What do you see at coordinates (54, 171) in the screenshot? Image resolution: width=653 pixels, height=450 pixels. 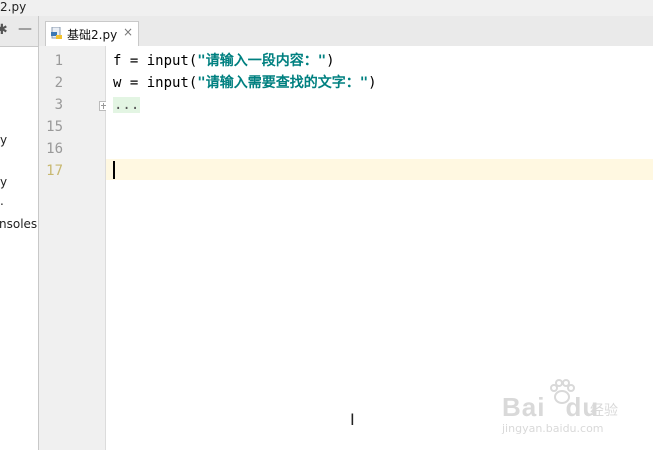 I see `line-number-current: 17` at bounding box center [54, 171].